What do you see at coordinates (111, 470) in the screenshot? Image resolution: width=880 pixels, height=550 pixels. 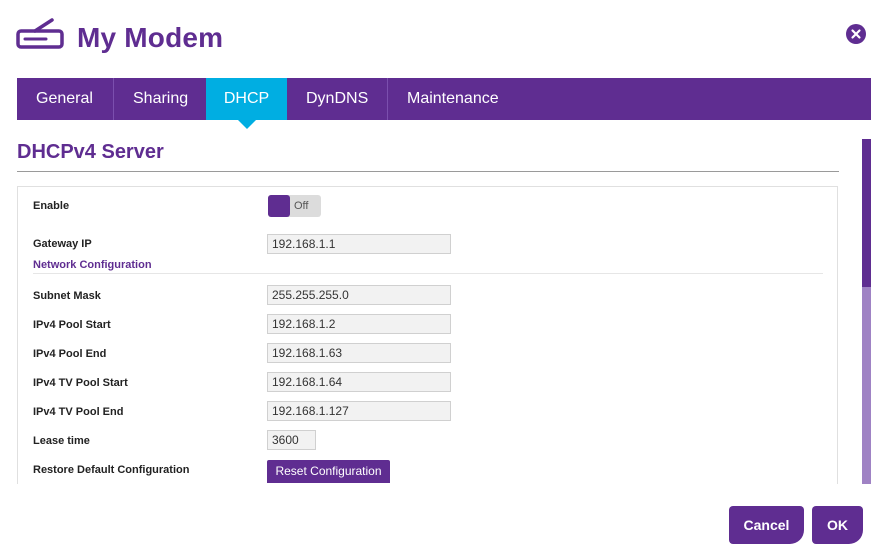 I see `restore-default-label: Restore Default Configuration` at bounding box center [111, 470].